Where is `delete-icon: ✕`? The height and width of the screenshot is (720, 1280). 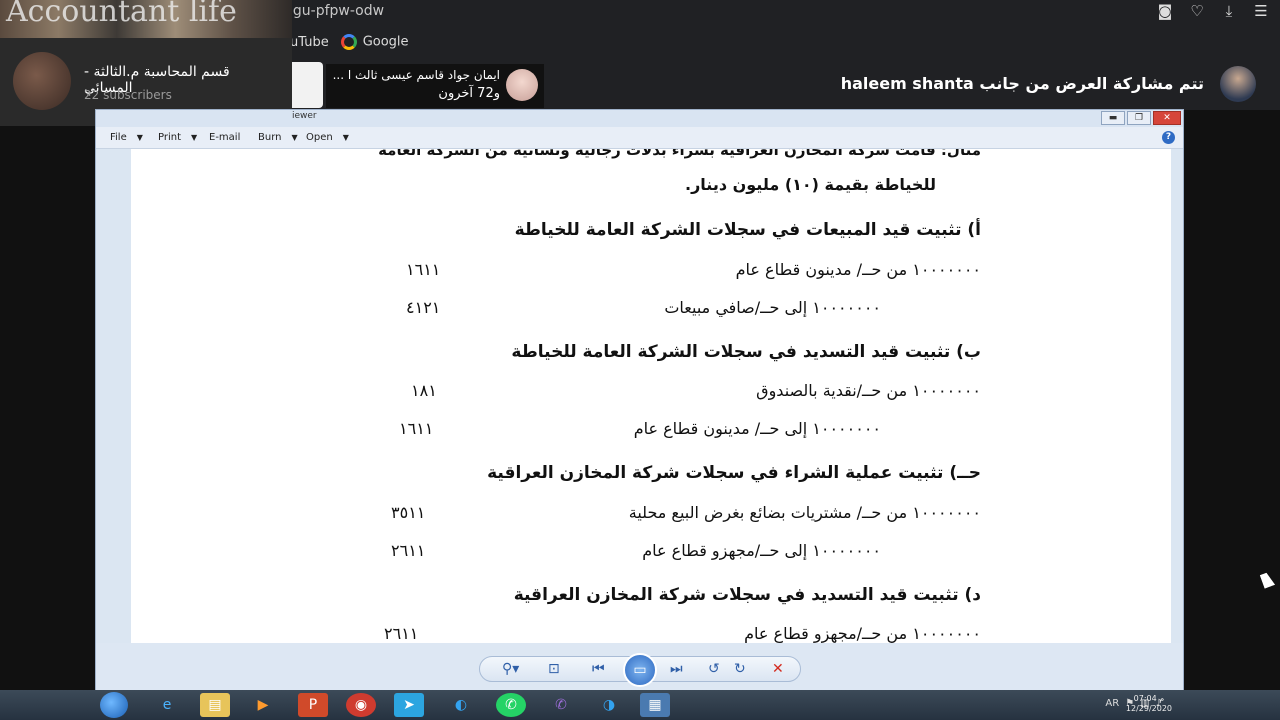
delete-icon: ✕ is located at coordinates (778, 669).